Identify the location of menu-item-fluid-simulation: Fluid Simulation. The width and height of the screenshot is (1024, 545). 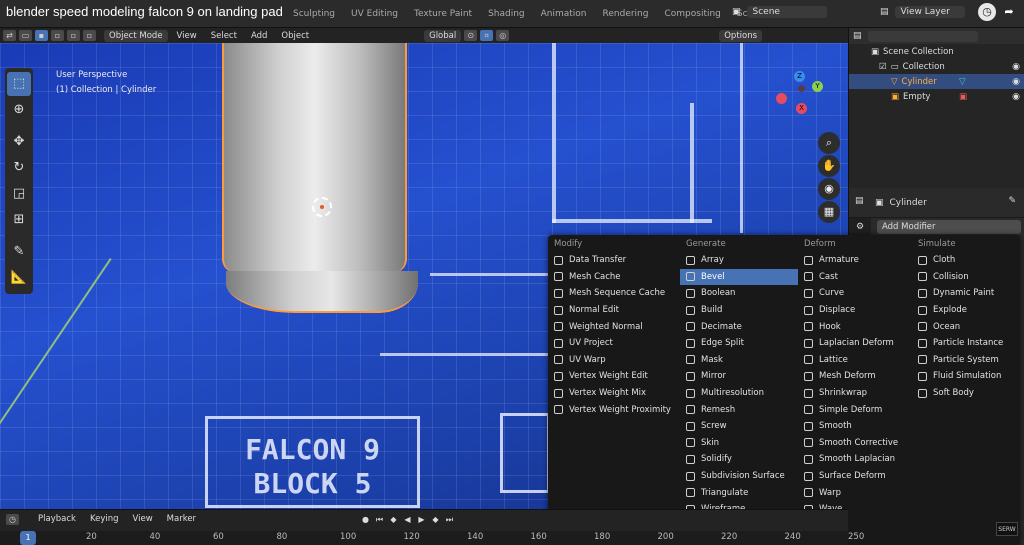
(966, 376).